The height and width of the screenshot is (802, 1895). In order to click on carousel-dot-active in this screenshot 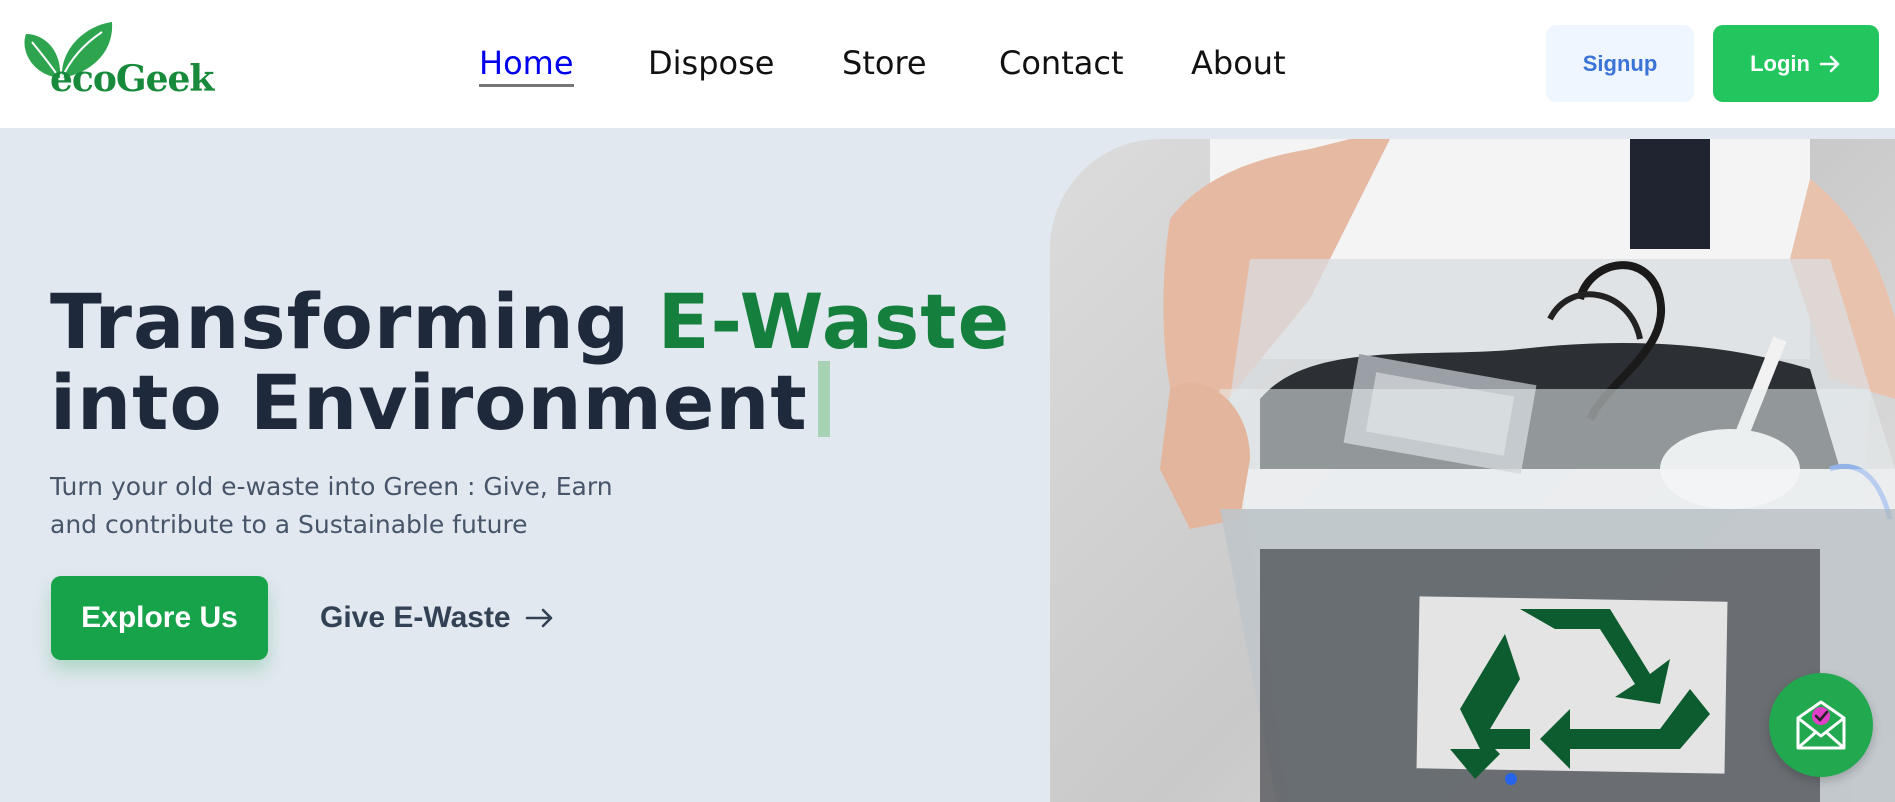, I will do `click(1511, 779)`.